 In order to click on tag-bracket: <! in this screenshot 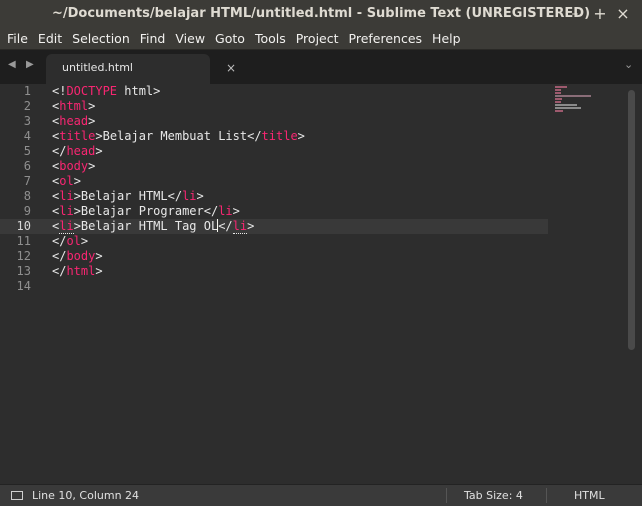, I will do `click(59, 91)`.